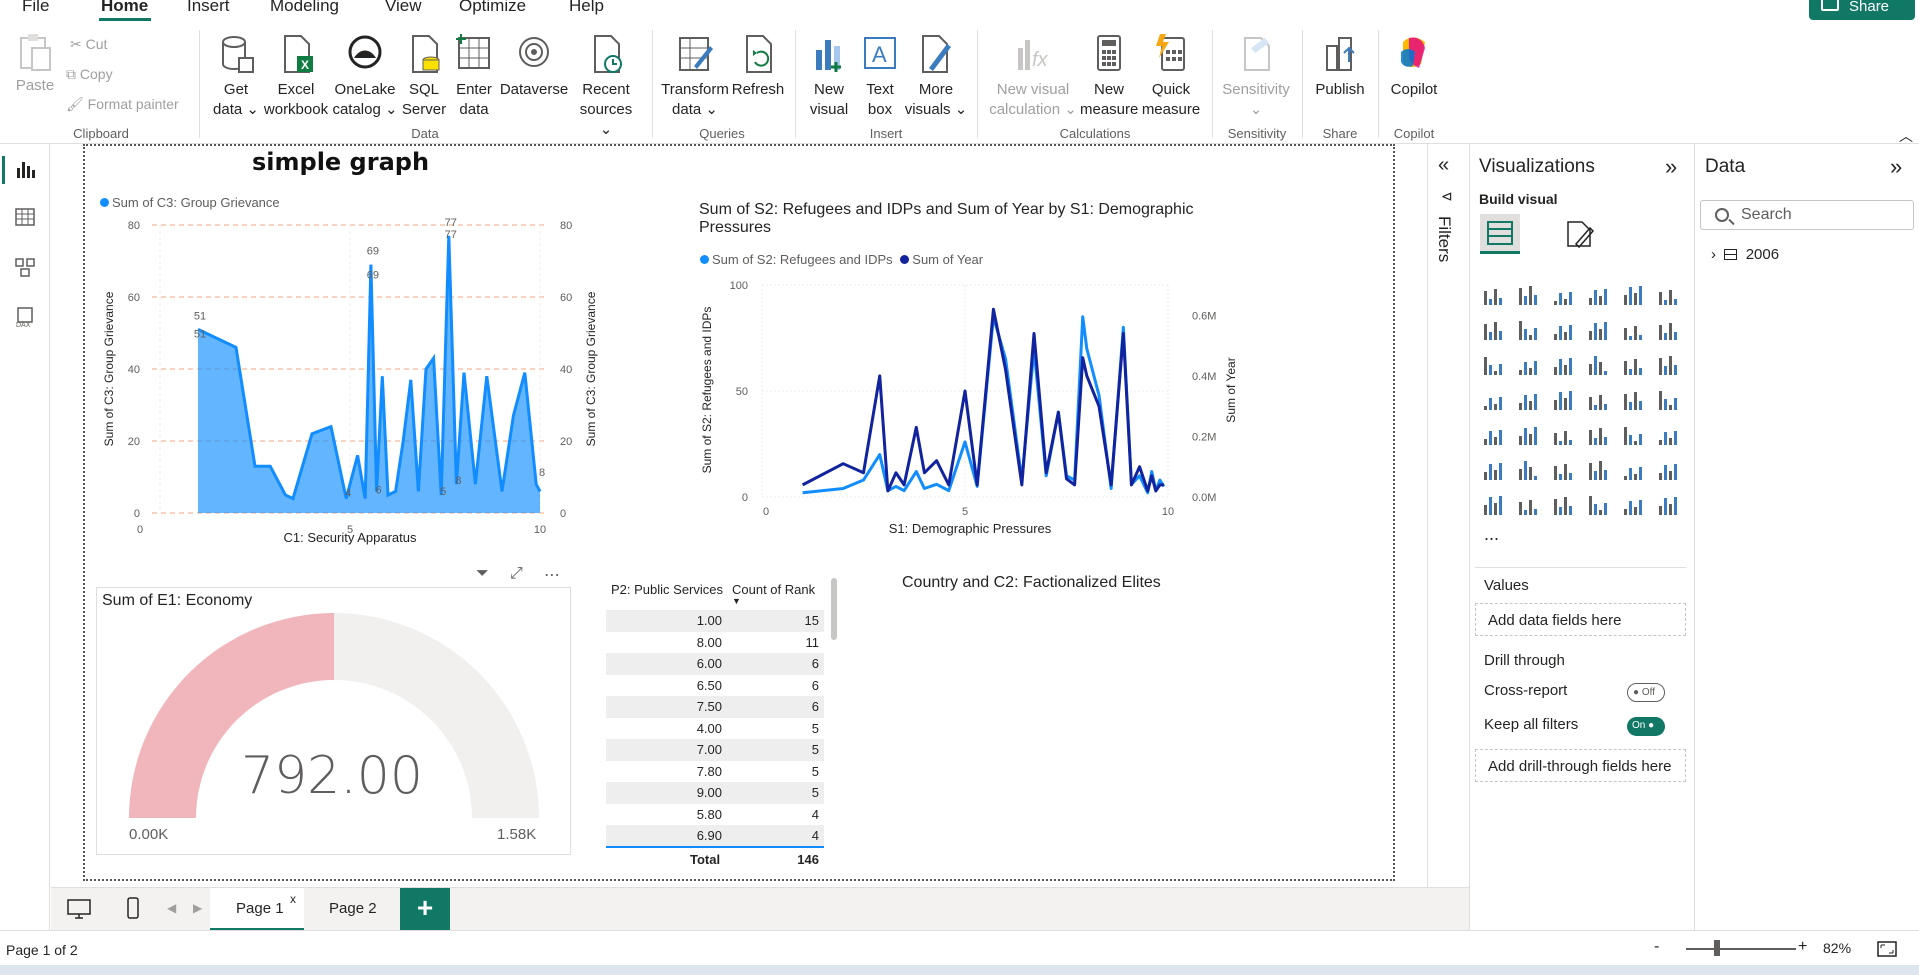 The height and width of the screenshot is (975, 1919). What do you see at coordinates (1671, 167) in the screenshot?
I see `collapse-viz-pane-icon: »` at bounding box center [1671, 167].